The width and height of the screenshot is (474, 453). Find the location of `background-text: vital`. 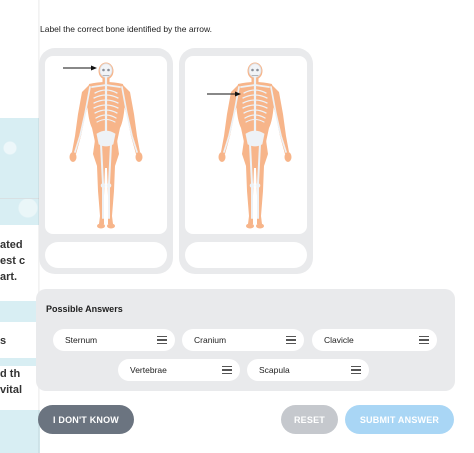

background-text: vital is located at coordinates (11, 390).